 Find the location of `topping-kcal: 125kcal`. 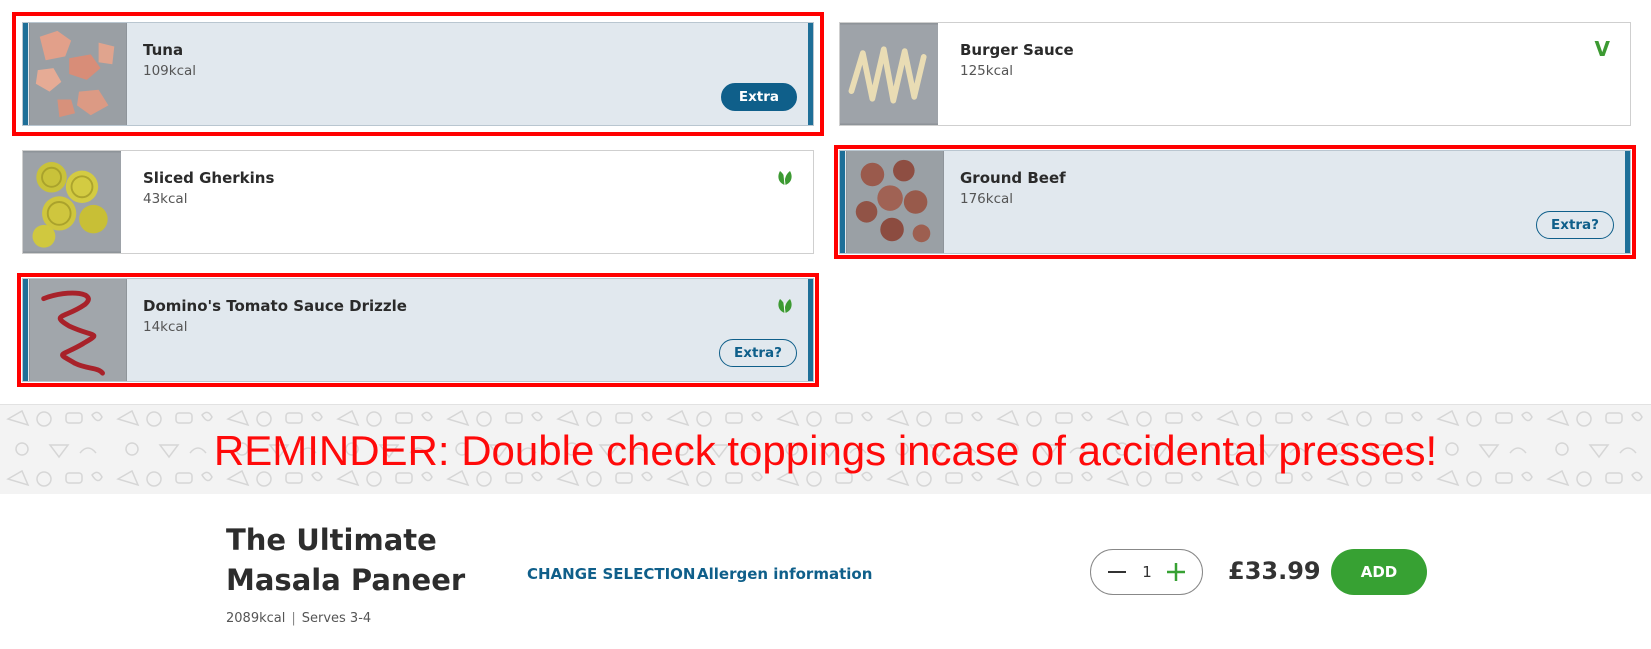

topping-kcal: 125kcal is located at coordinates (987, 71).